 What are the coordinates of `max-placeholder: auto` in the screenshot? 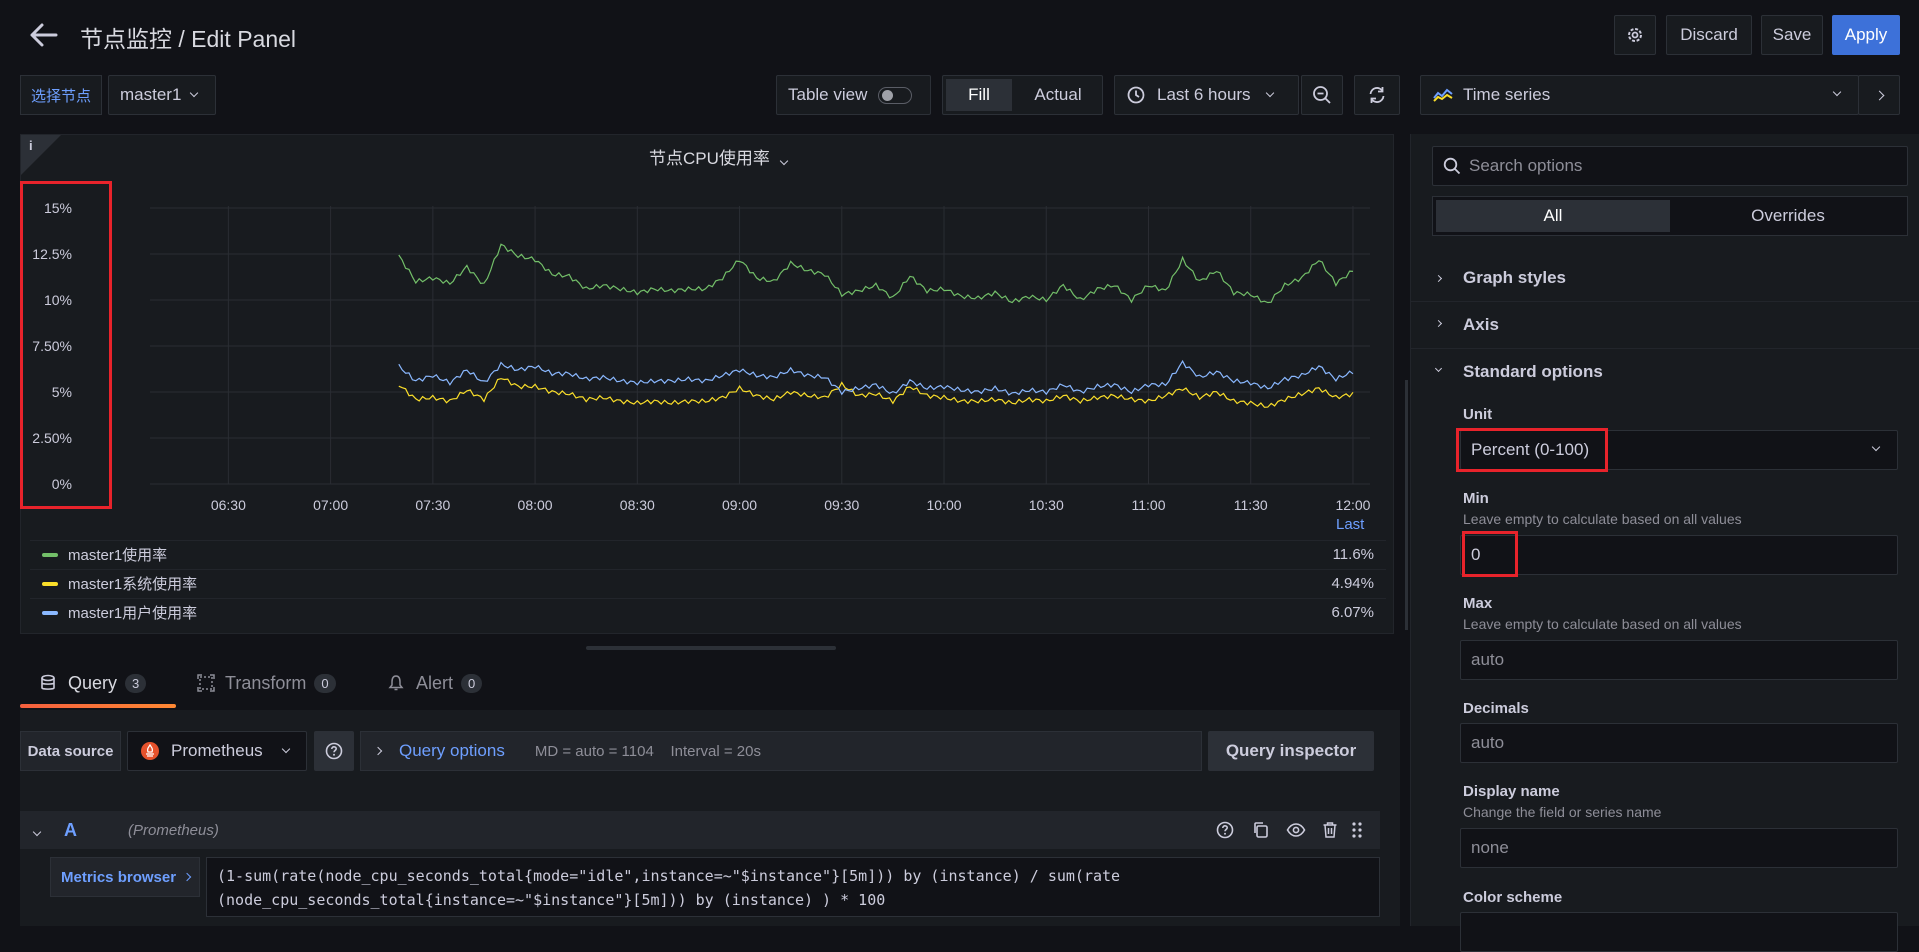 It's located at (1488, 659).